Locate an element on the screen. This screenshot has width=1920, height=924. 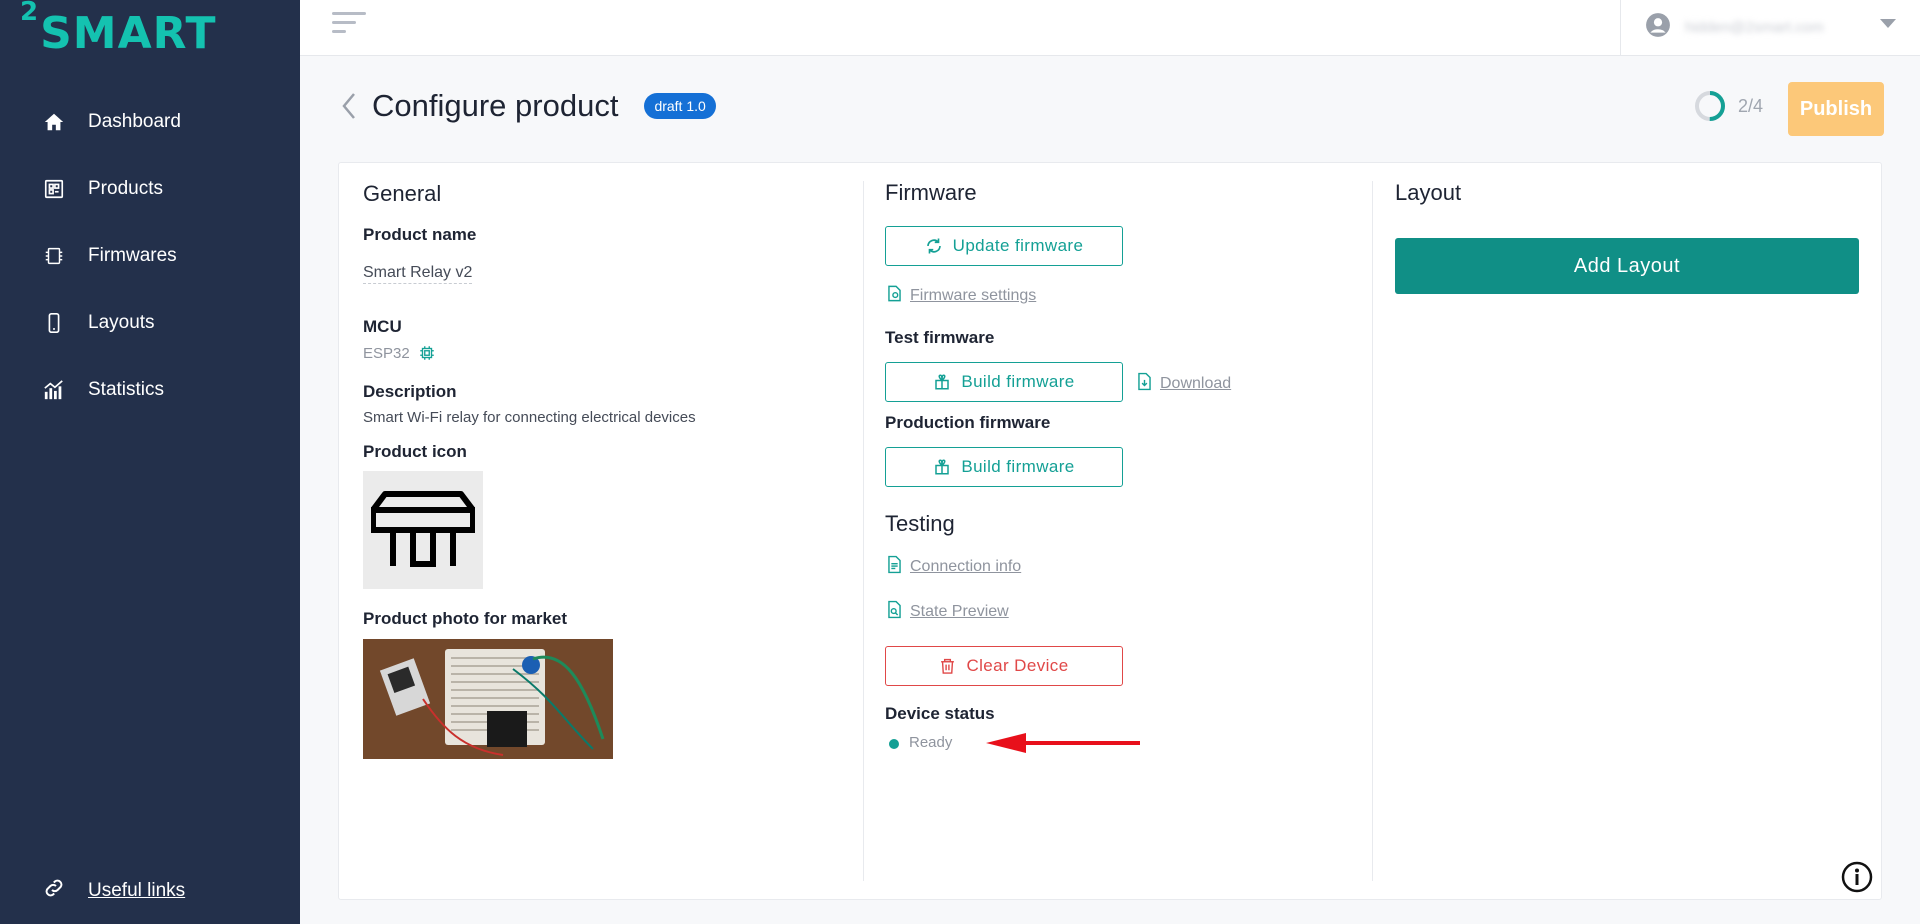
useful-links-label: Useful links is located at coordinates (136, 891).